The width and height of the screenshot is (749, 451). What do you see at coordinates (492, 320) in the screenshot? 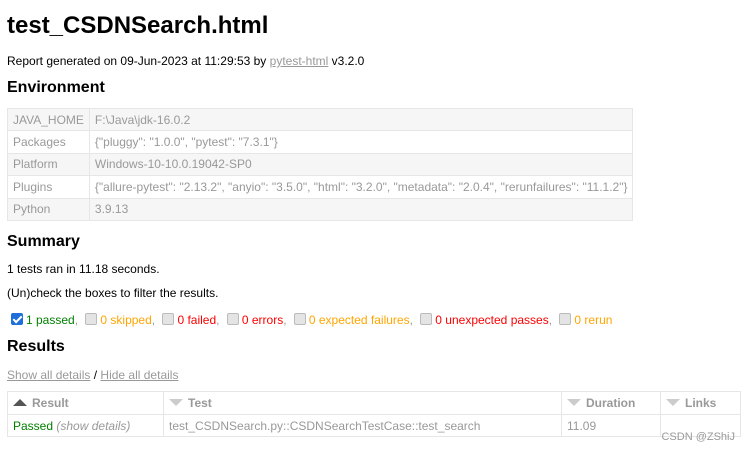
I see `filter-unexpected-passes-label: 0 unexpected passes` at bounding box center [492, 320].